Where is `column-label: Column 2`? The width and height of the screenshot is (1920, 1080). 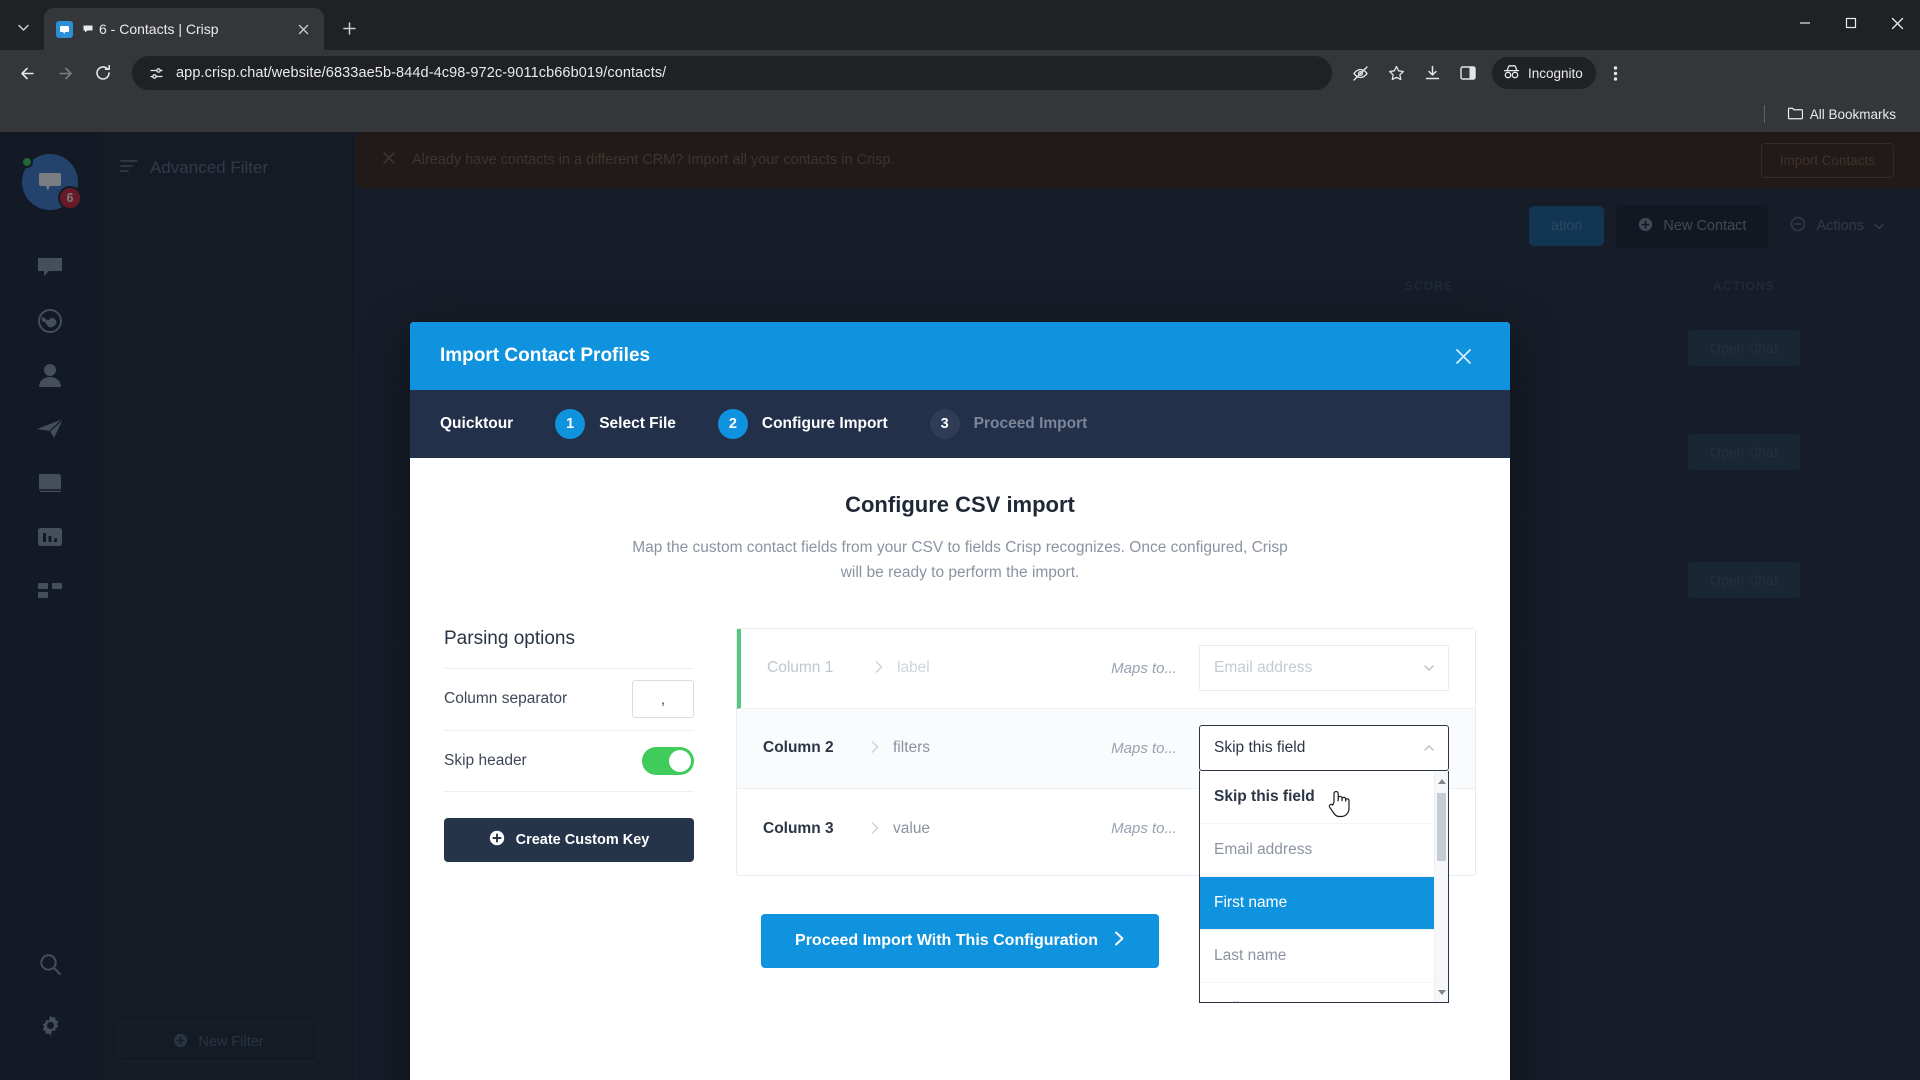
column-label: Column 2 is located at coordinates (798, 748).